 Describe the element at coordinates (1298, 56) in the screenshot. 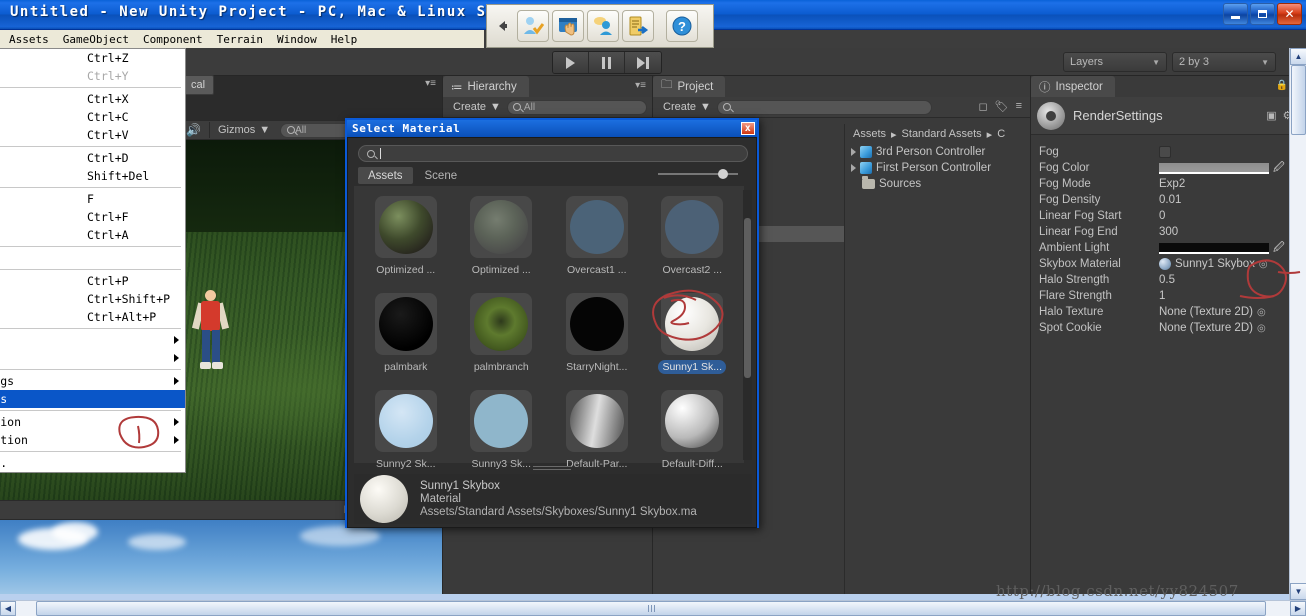

I see `scroll-up-button: ▲` at that location.